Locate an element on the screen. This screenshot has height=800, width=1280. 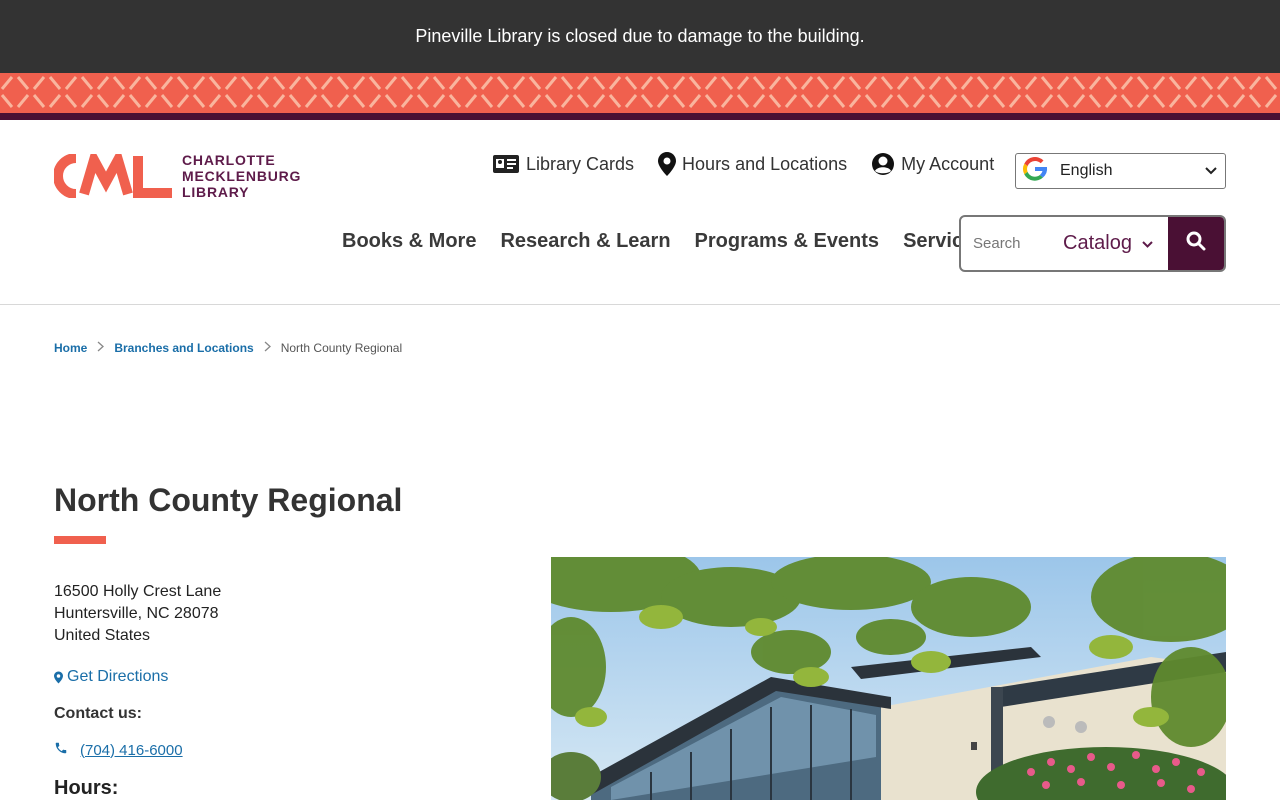
search-button is located at coordinates (1195, 243).